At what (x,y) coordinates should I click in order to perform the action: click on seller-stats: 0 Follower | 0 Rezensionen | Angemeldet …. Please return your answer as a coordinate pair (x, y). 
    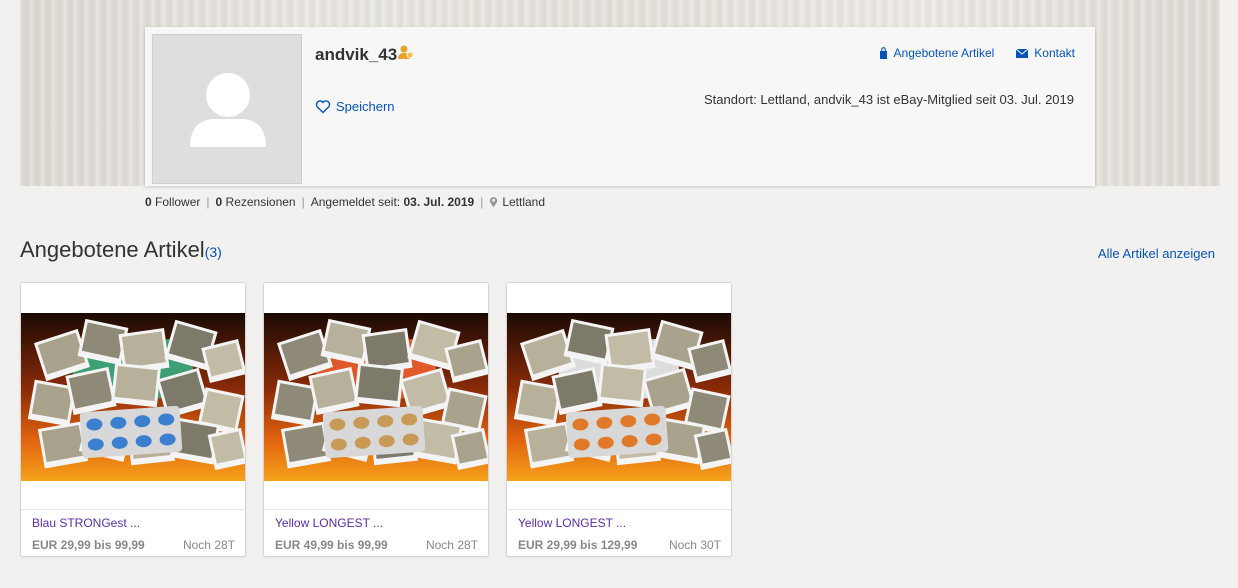
    Looking at the image, I should click on (345, 202).